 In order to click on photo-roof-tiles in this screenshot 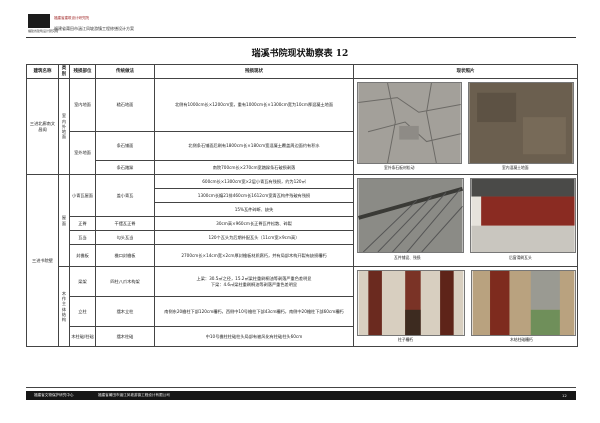, I will do `click(410, 215)`.